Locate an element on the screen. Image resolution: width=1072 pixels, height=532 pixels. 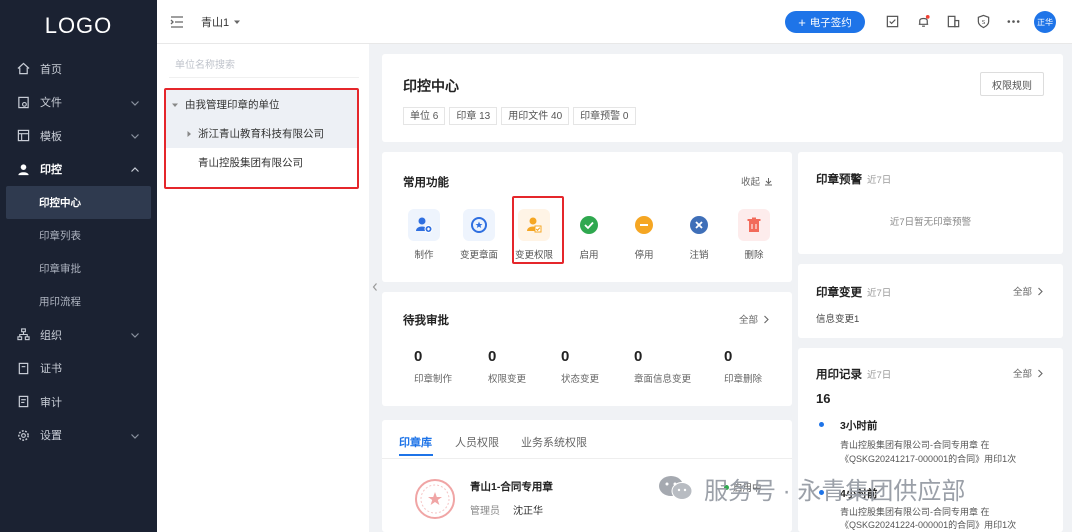
subnav-seal-flow: 用印流程 is located at coordinates (78, 301).